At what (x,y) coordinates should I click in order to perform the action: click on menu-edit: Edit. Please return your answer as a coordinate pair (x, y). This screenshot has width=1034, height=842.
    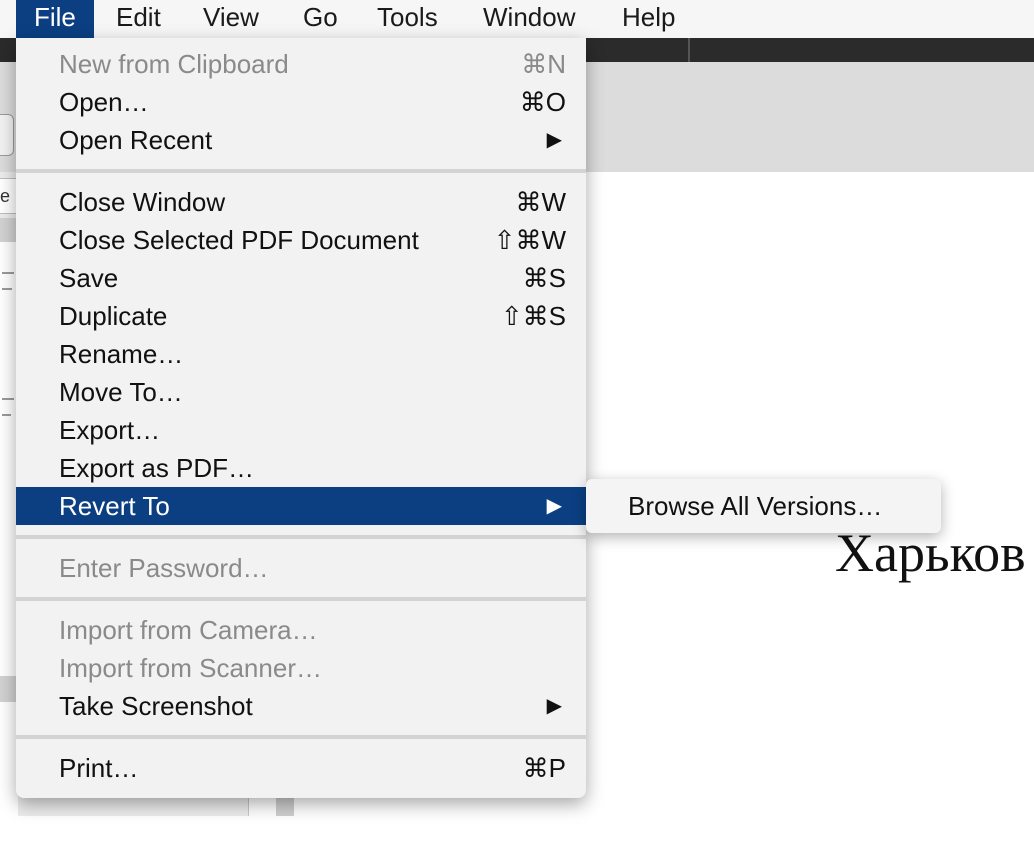
    Looking at the image, I should click on (138, 19).